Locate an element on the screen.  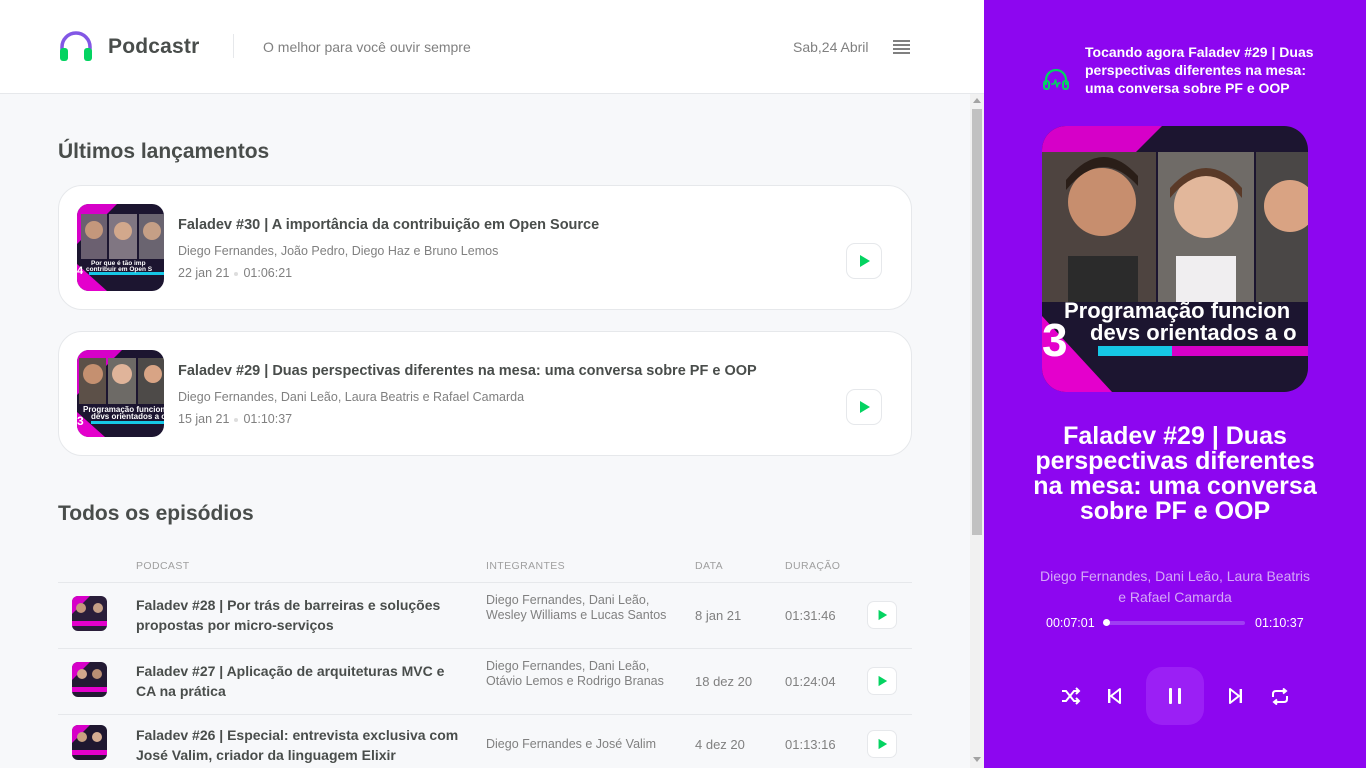
playing-headphones-icon is located at coordinates (1056, 79).